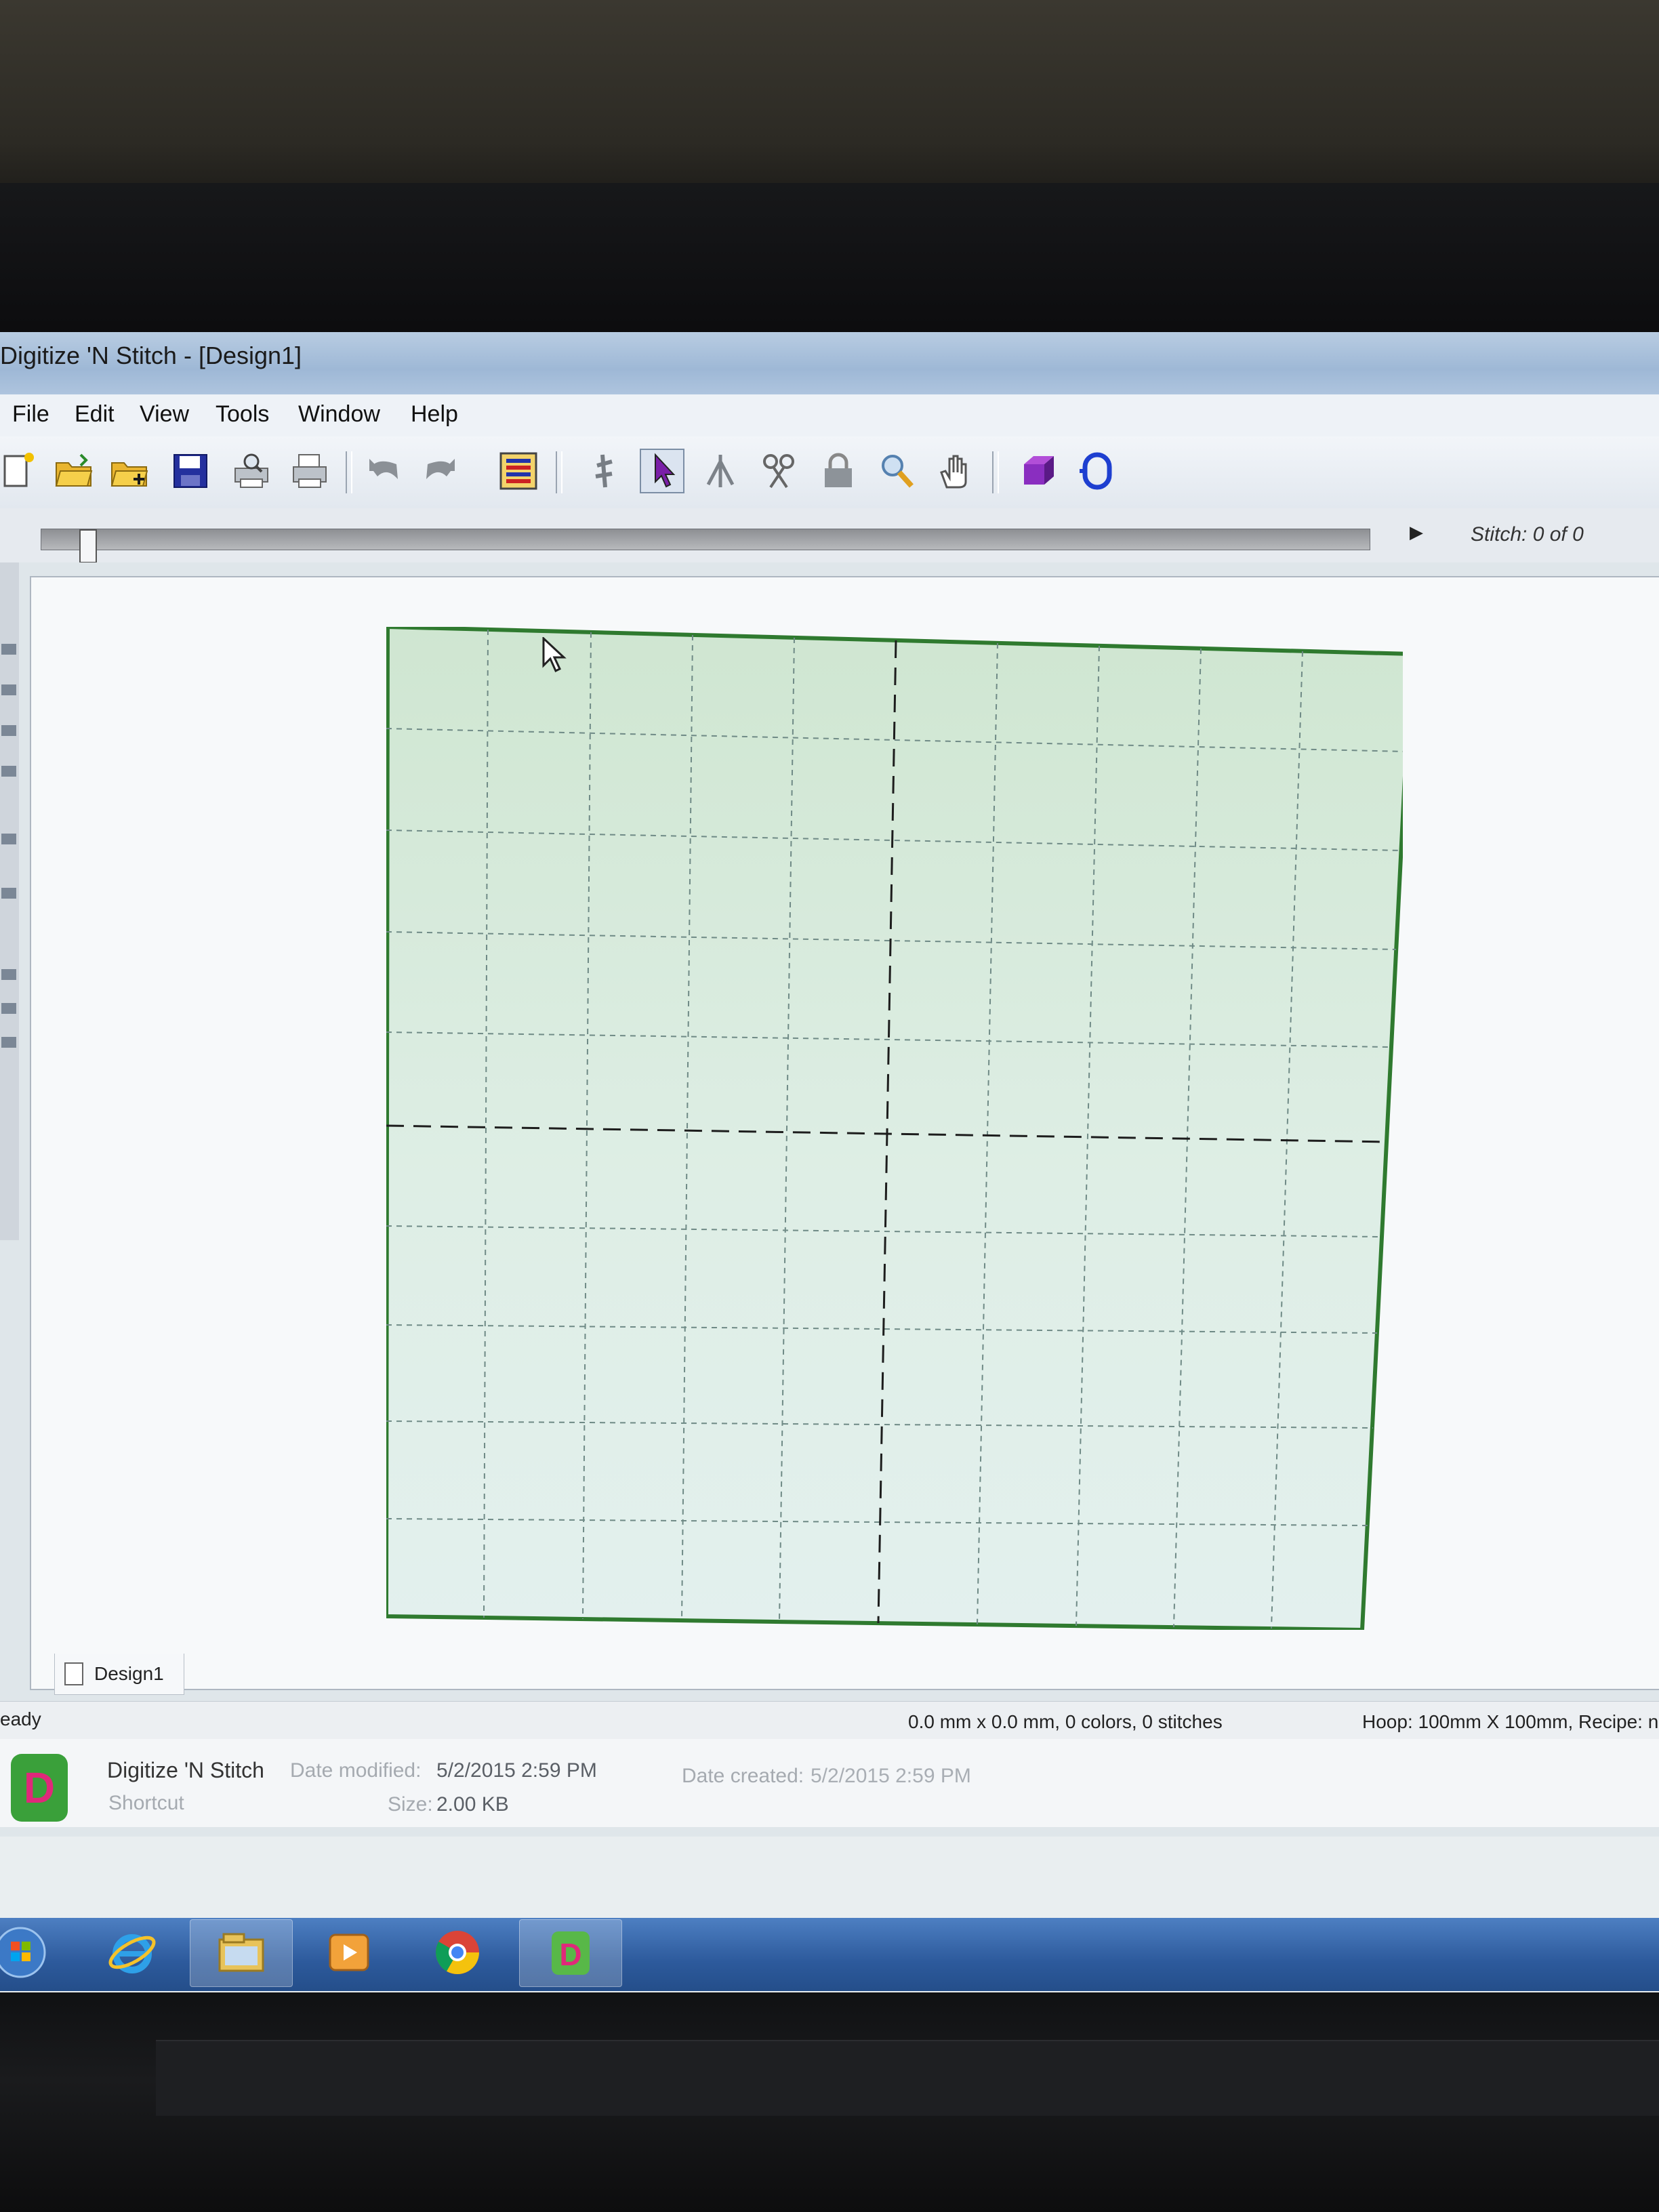  What do you see at coordinates (662, 471) in the screenshot?
I see `select-arrow-icon` at bounding box center [662, 471].